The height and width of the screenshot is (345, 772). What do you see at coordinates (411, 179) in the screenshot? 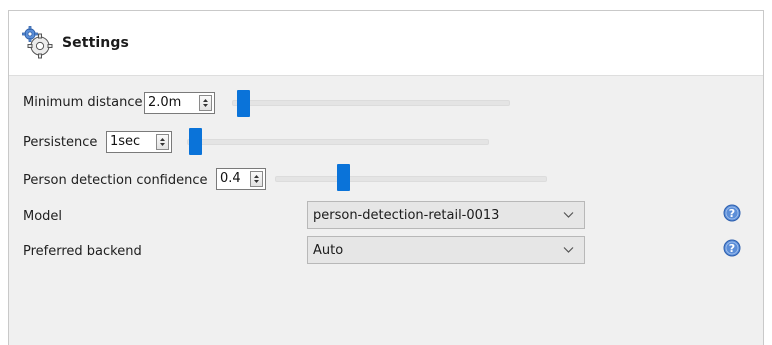
I see `confidence-slider-track` at bounding box center [411, 179].